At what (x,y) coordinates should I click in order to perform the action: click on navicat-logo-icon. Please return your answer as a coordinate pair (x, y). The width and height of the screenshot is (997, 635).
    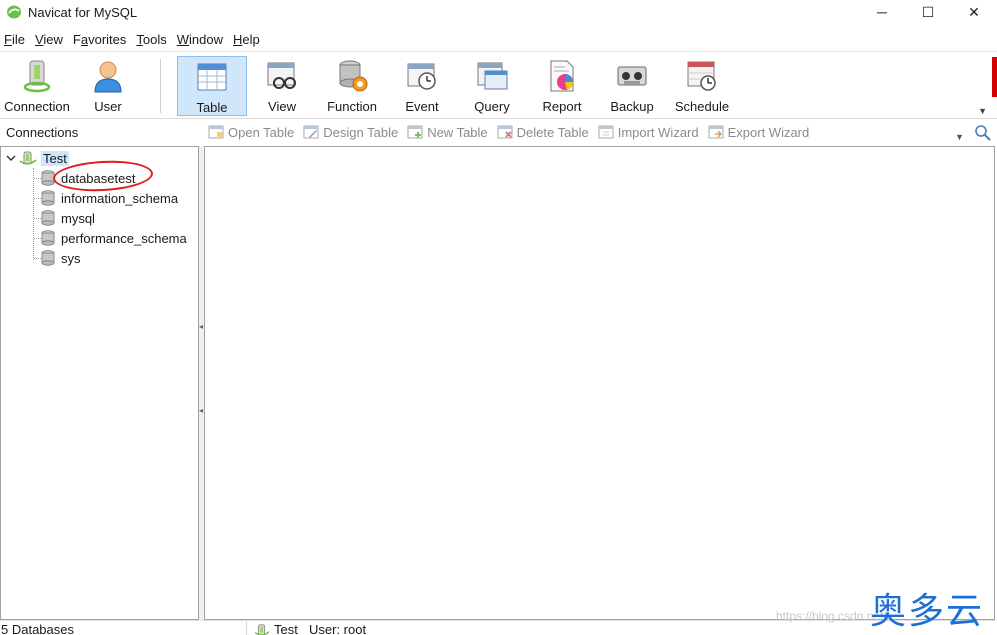
    Looking at the image, I should click on (14, 12).